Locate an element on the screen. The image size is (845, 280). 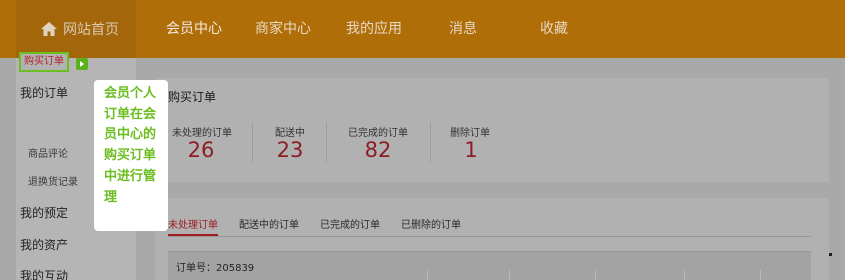
tabs-divider is located at coordinates (489, 236).